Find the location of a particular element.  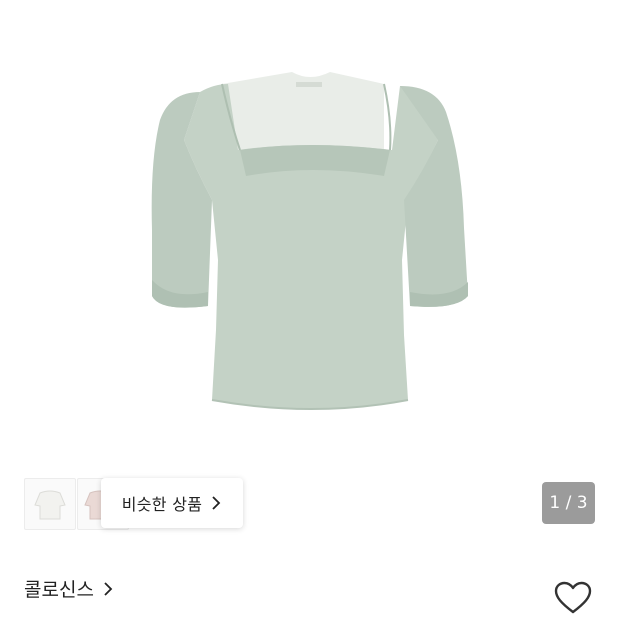

similar-products-button: 비슷한 상품 is located at coordinates (172, 503).